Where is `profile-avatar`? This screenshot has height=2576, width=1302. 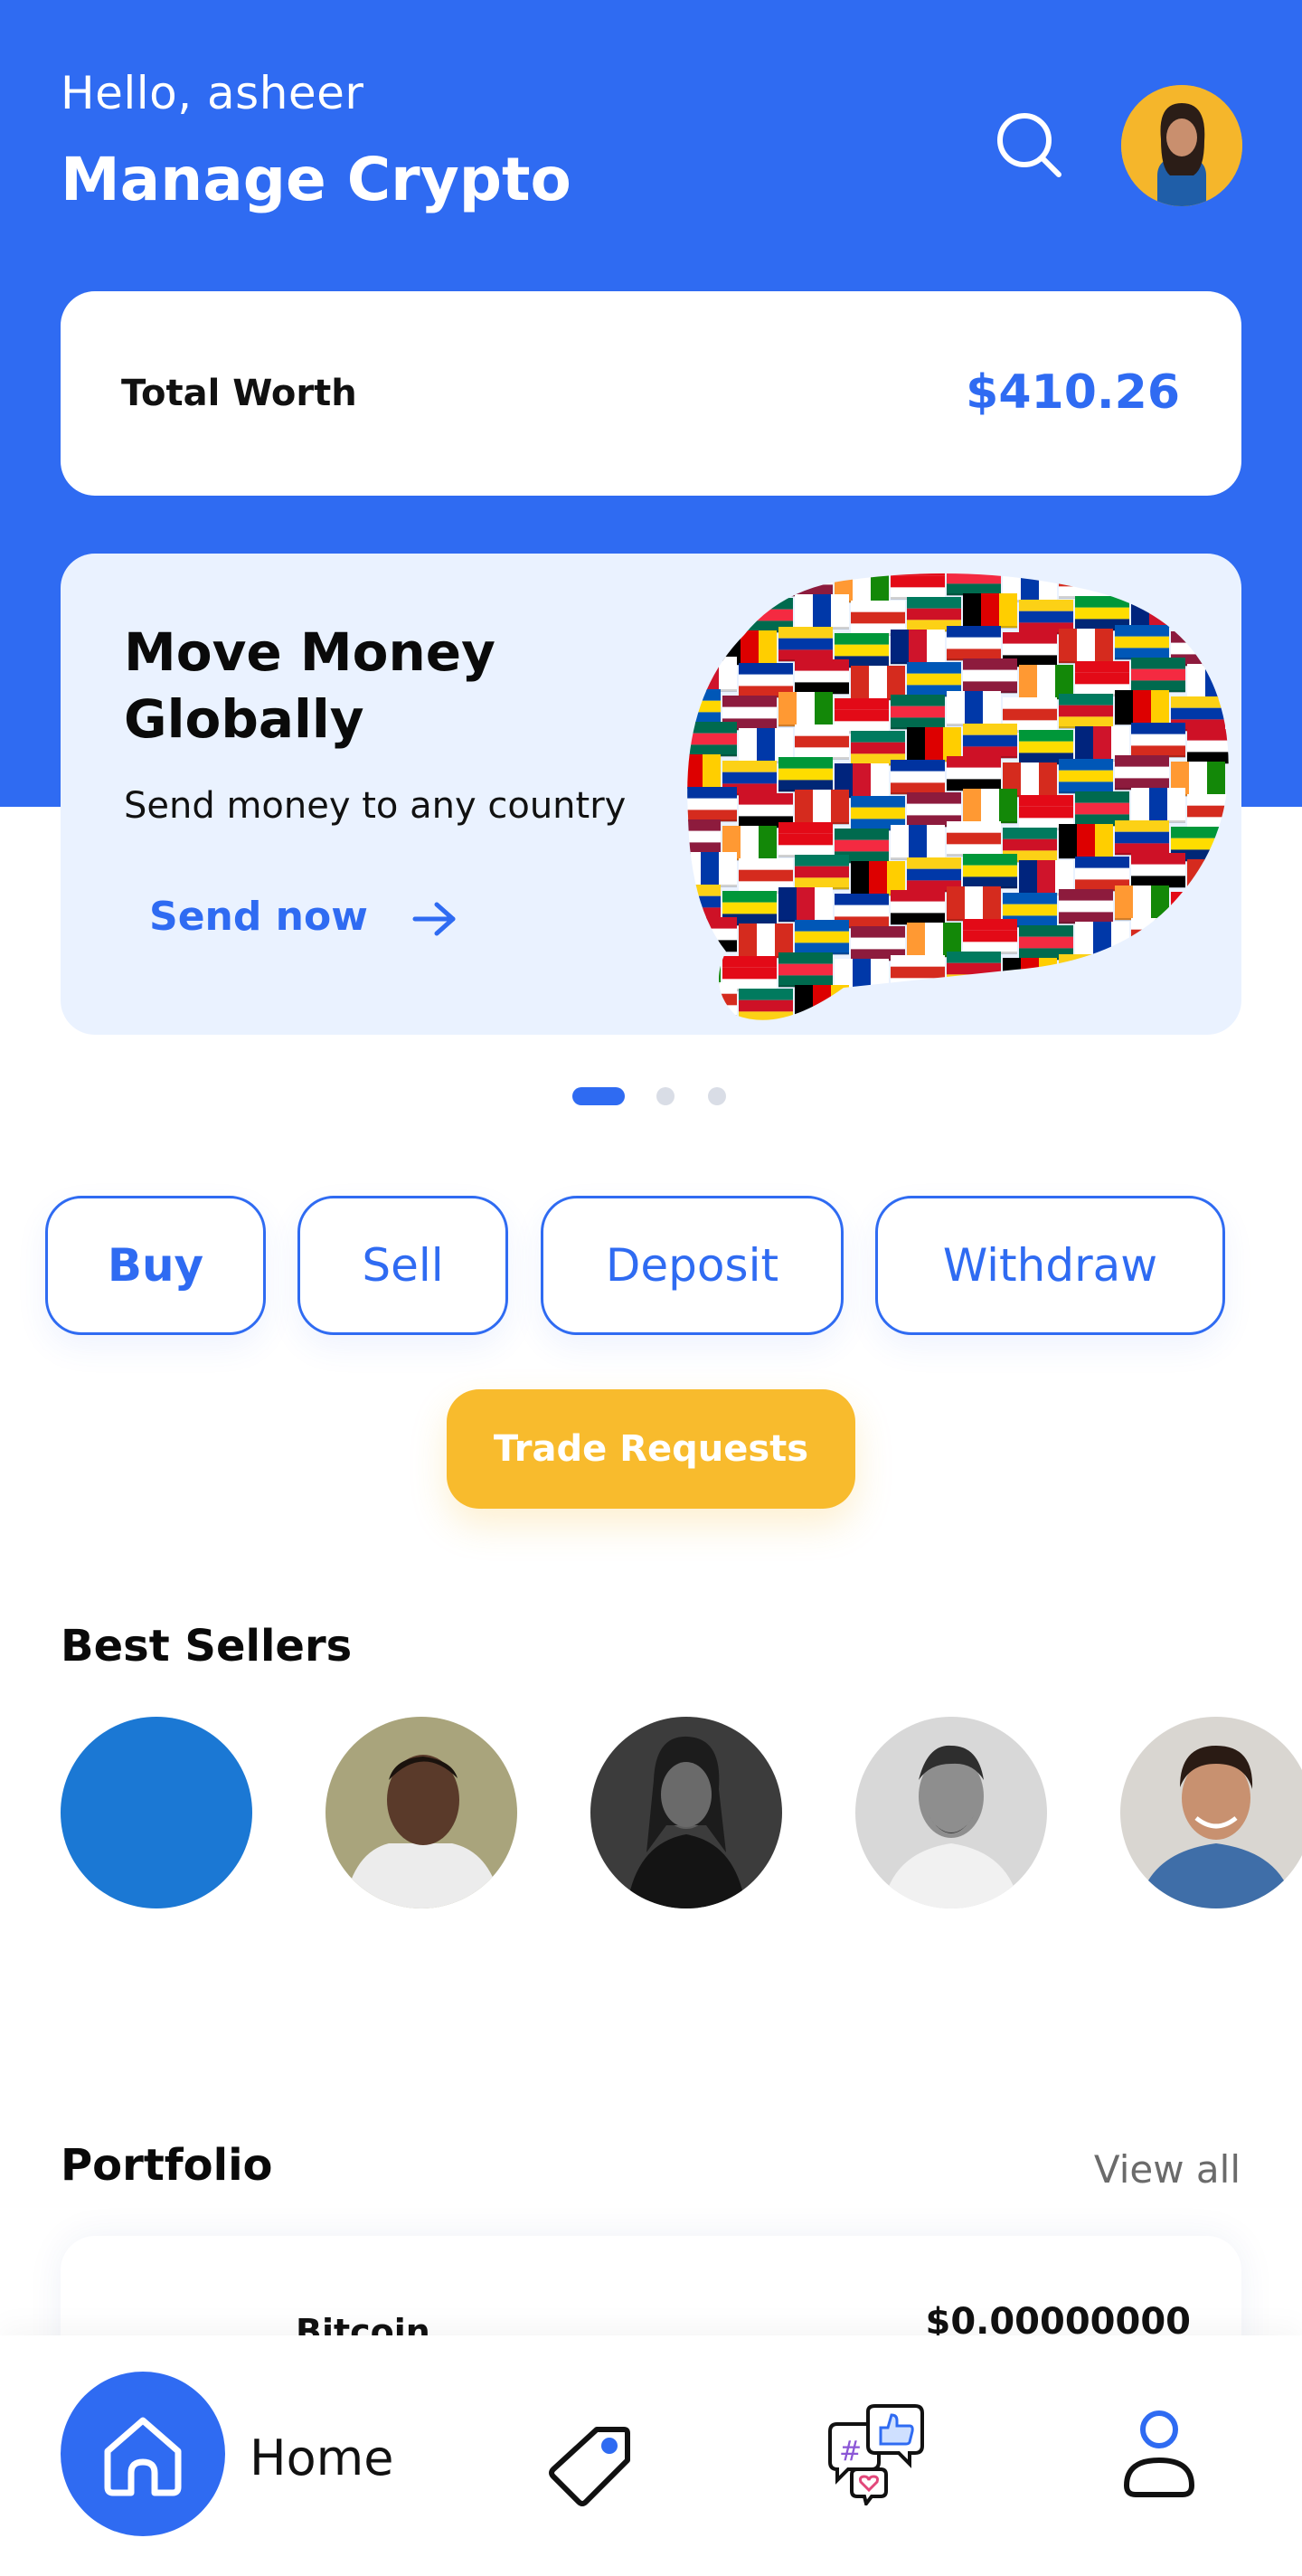
profile-avatar is located at coordinates (1182, 146).